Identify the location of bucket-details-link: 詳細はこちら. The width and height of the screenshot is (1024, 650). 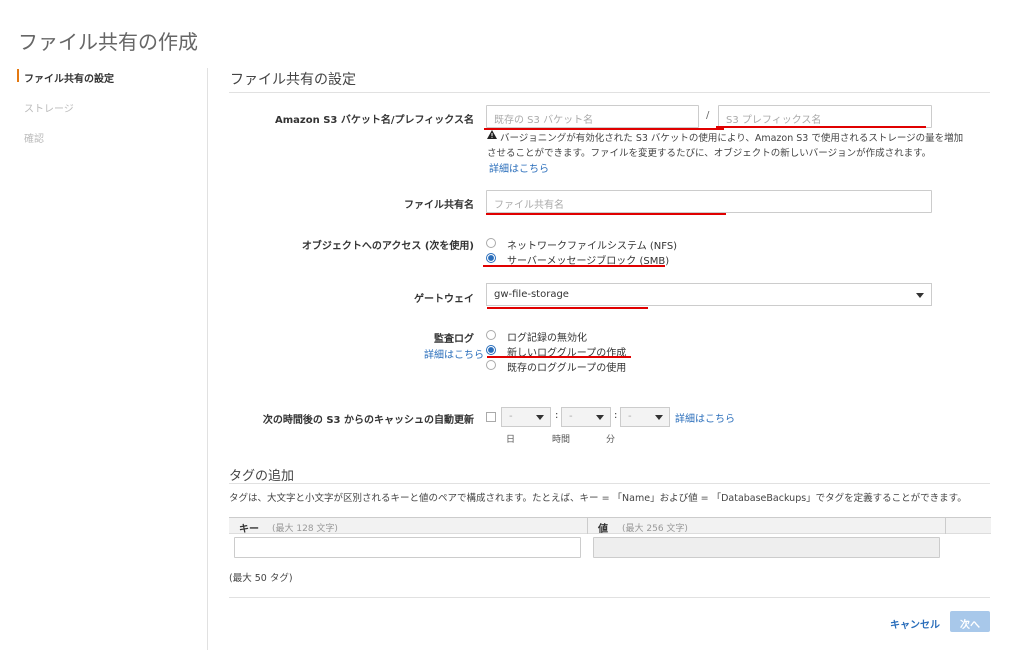
(519, 167).